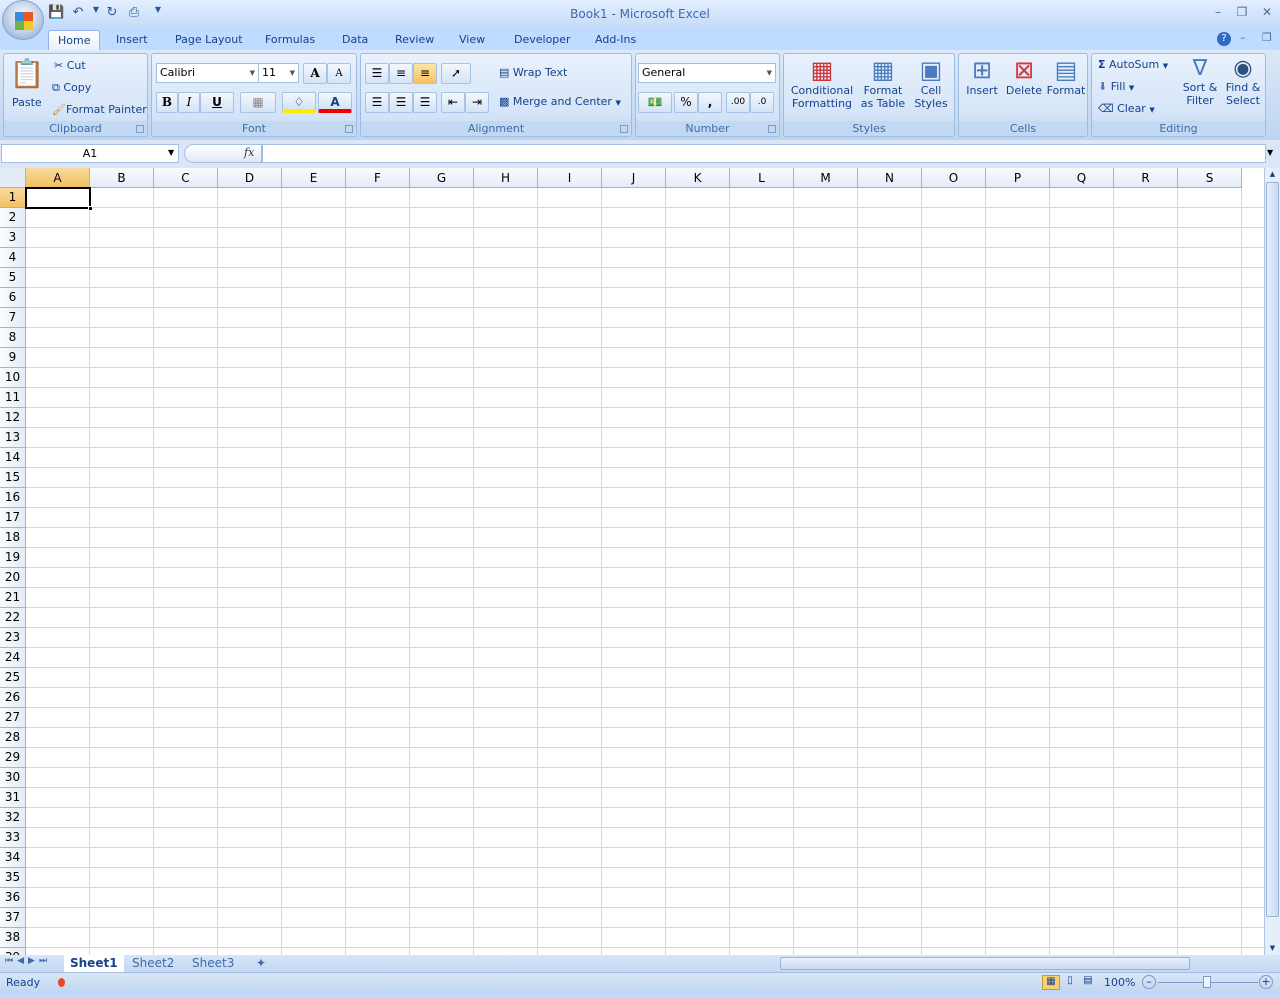  Describe the element at coordinates (1051, 982) in the screenshot. I see `normal-view-button: ▦` at that location.